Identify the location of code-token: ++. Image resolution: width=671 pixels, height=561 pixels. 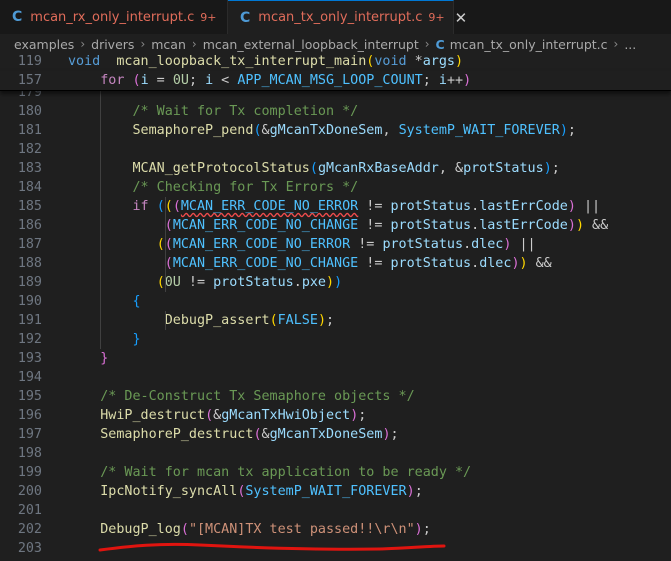
(455, 80).